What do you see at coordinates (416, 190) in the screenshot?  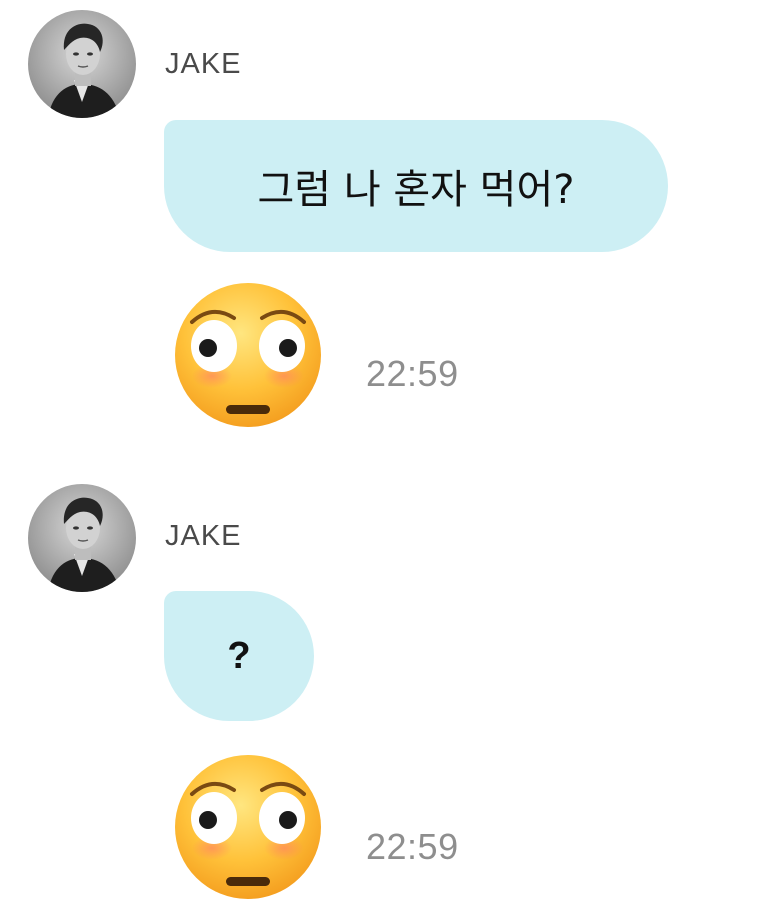 I see `message-text: 그럼 나 혼자 먹어?` at bounding box center [416, 190].